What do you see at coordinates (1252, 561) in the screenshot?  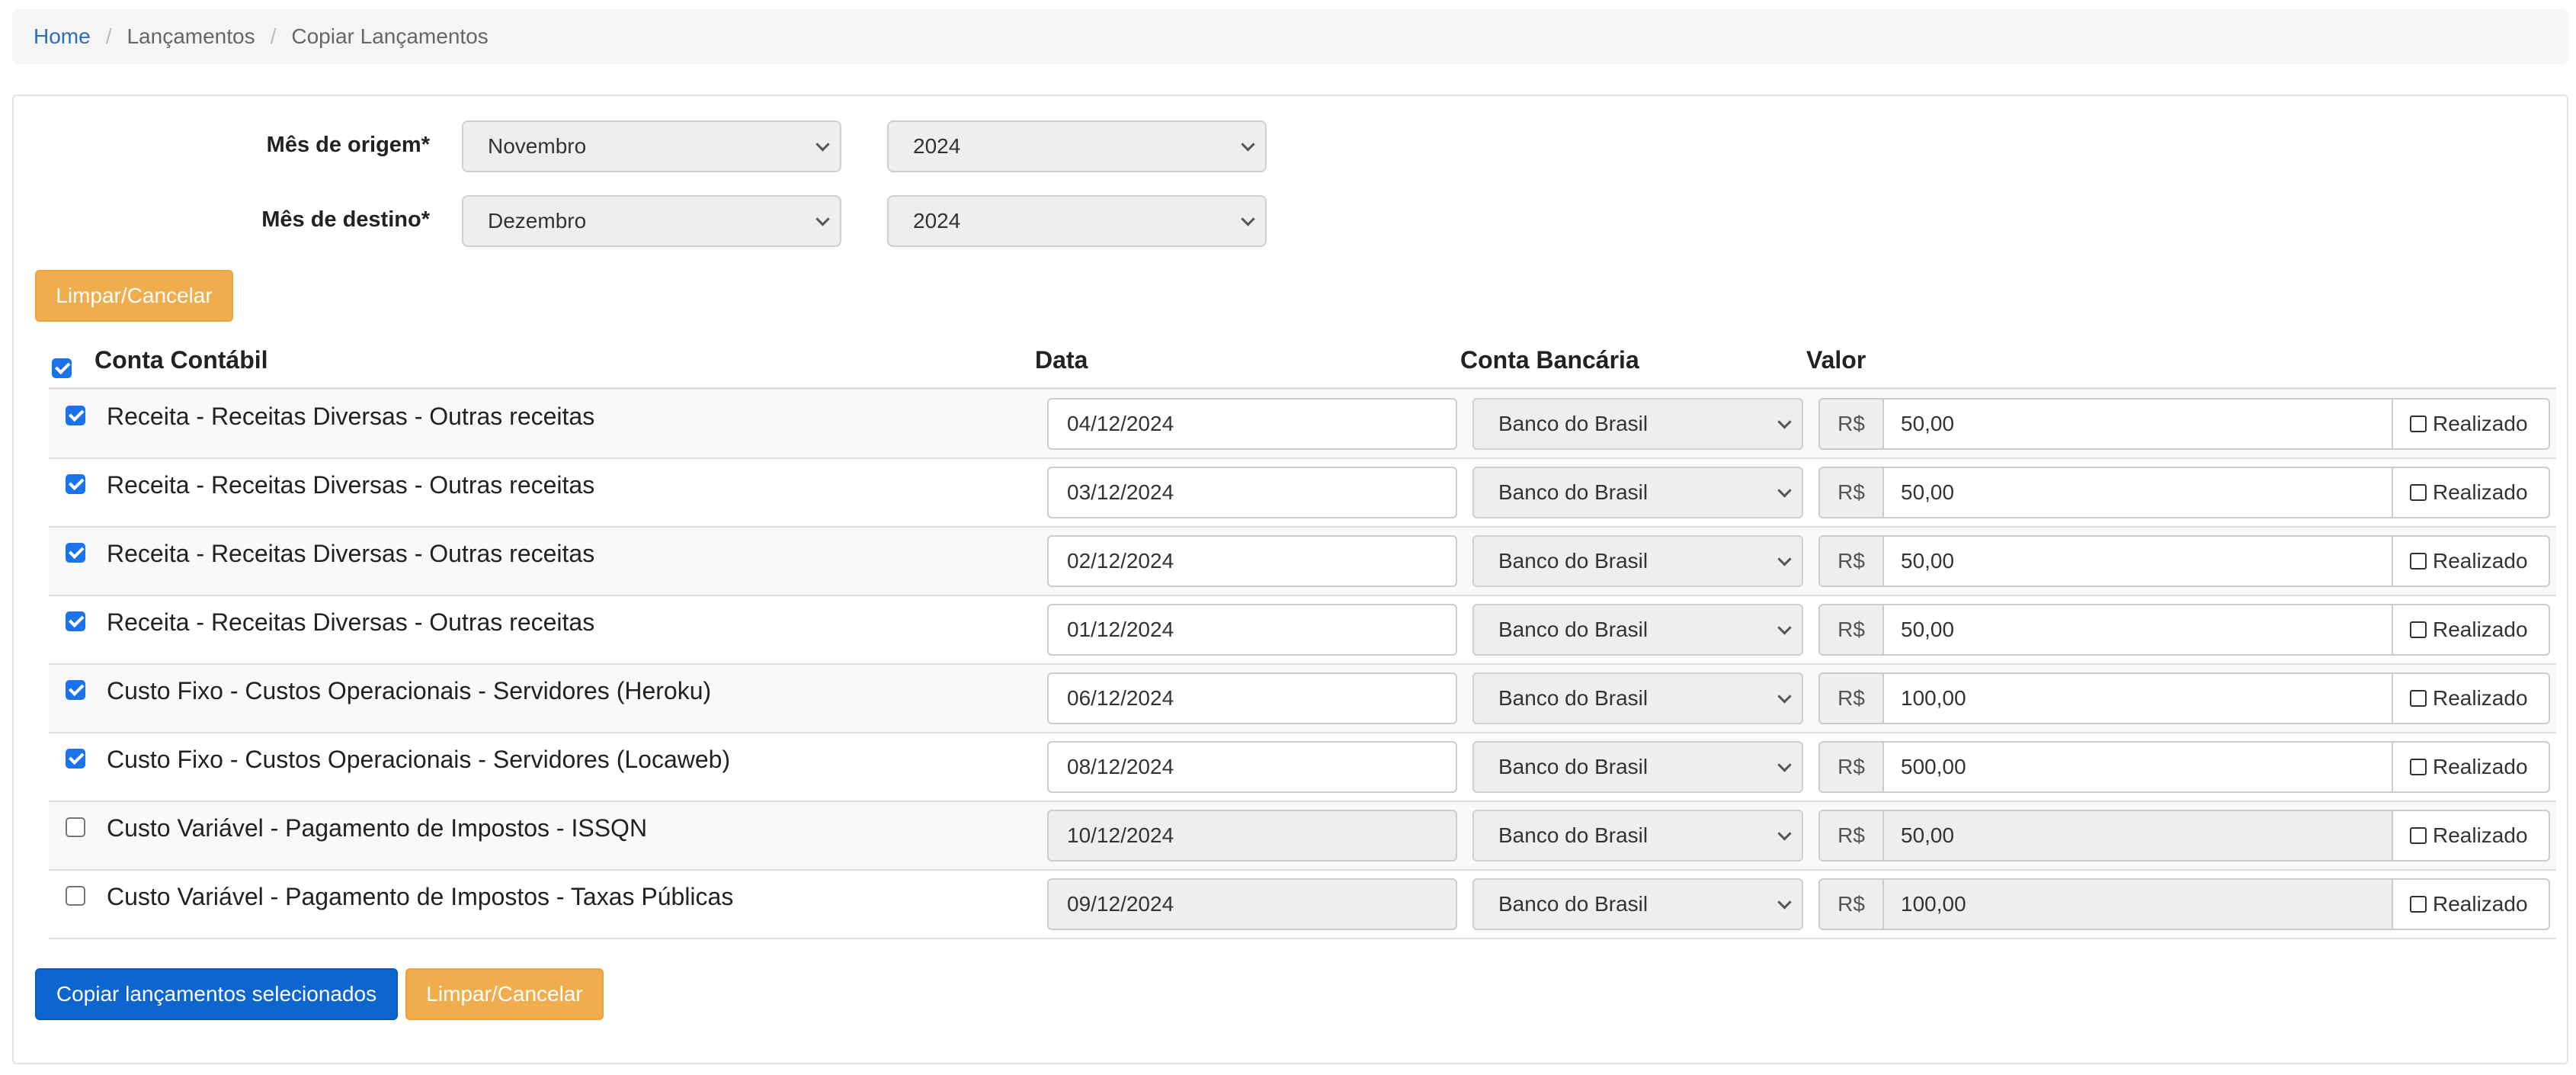 I see `row-date-input: 02/12/2024` at bounding box center [1252, 561].